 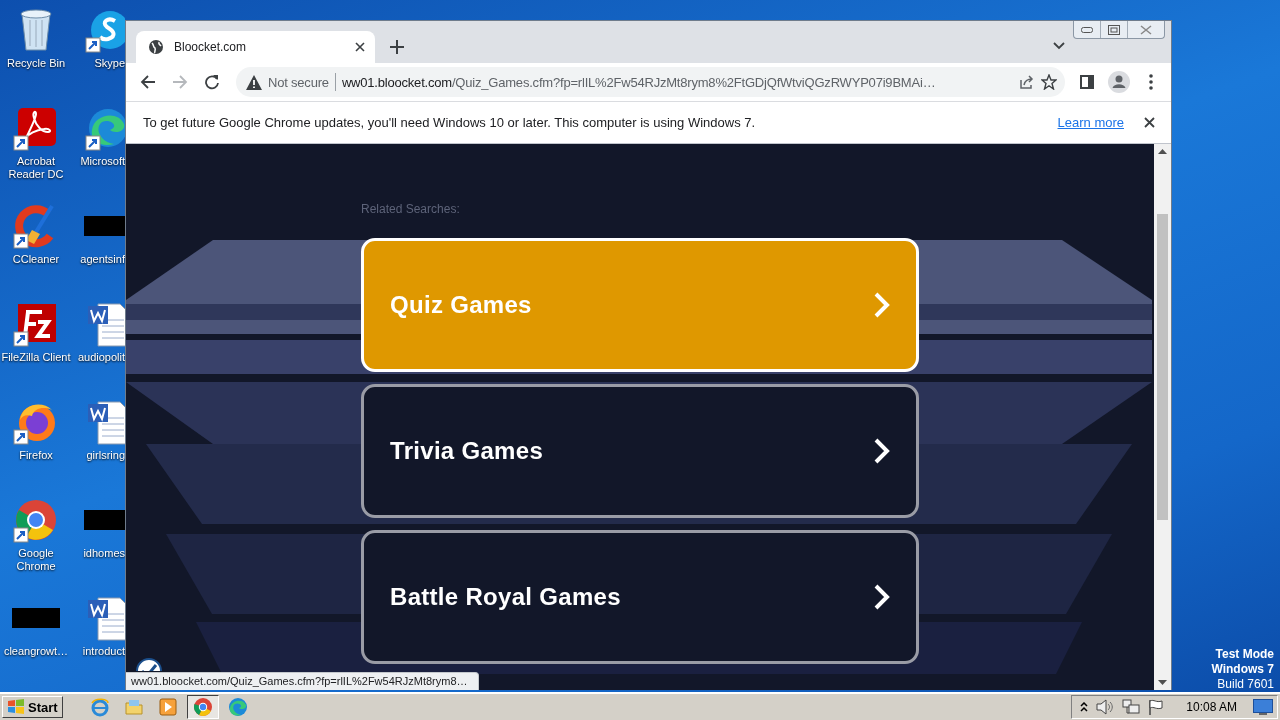 What do you see at coordinates (36, 560) in the screenshot?
I see `desktop-icon-label: Google Chrome` at bounding box center [36, 560].